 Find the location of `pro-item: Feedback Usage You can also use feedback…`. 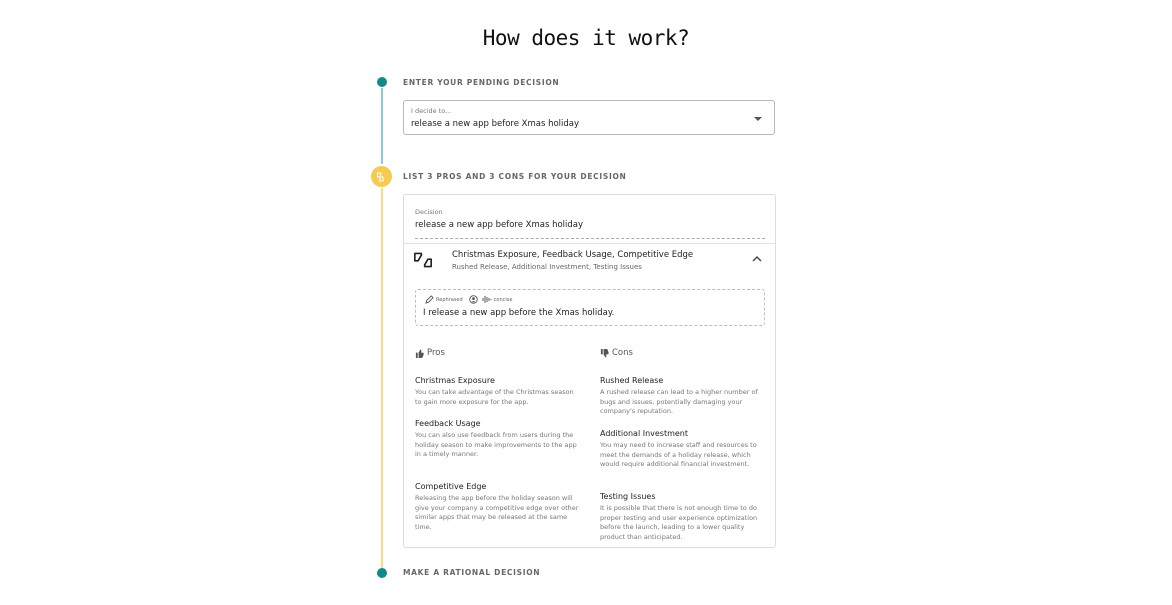

pro-item: Feedback Usage You can also use feedback… is located at coordinates (497, 439).